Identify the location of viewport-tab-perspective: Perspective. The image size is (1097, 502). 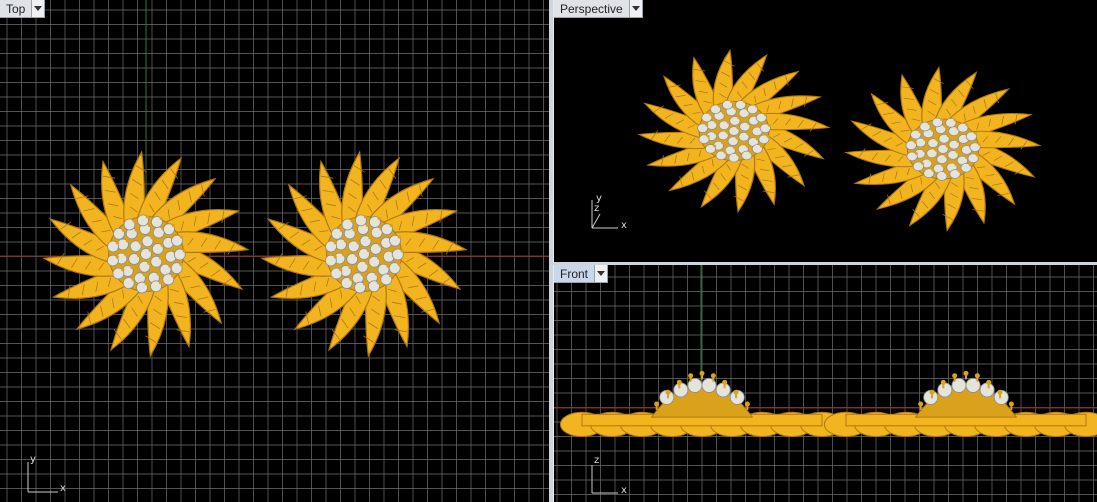
(598, 9).